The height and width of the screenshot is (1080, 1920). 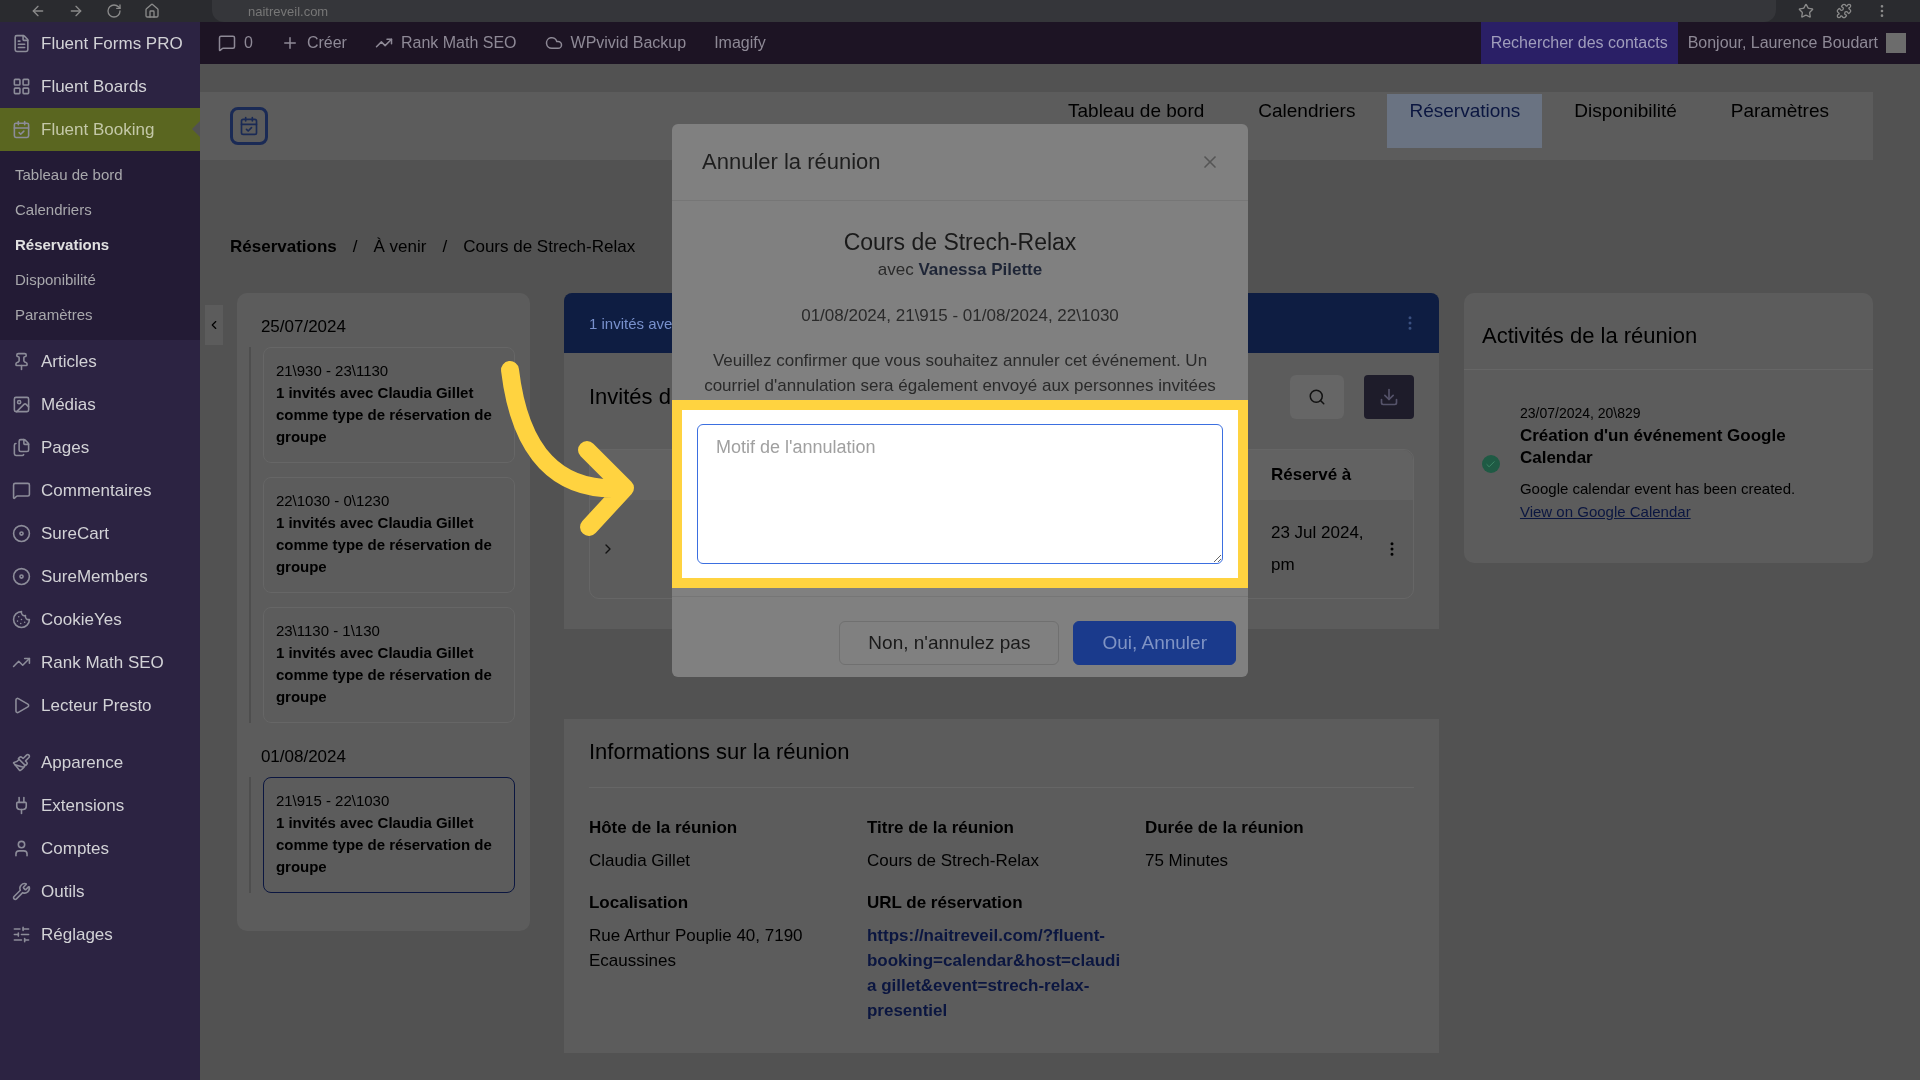 What do you see at coordinates (1187, 861) in the screenshot?
I see `field-value: 75 Minutes` at bounding box center [1187, 861].